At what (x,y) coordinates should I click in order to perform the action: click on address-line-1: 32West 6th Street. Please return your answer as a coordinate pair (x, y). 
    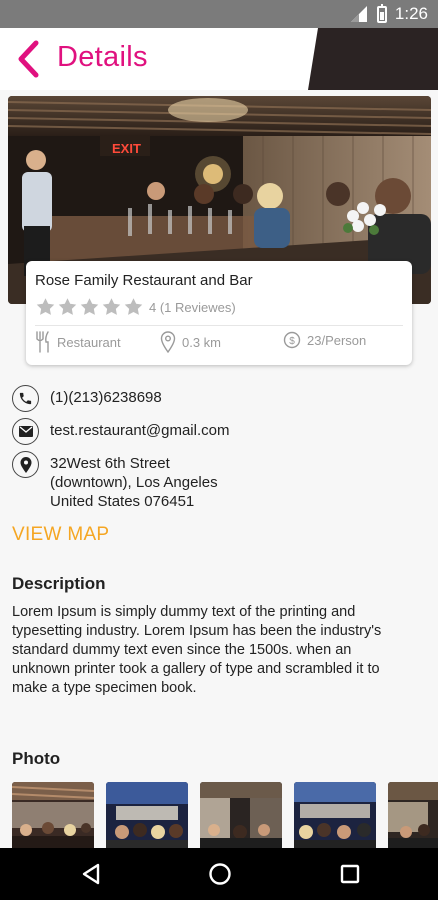
    Looking at the image, I should click on (110, 463).